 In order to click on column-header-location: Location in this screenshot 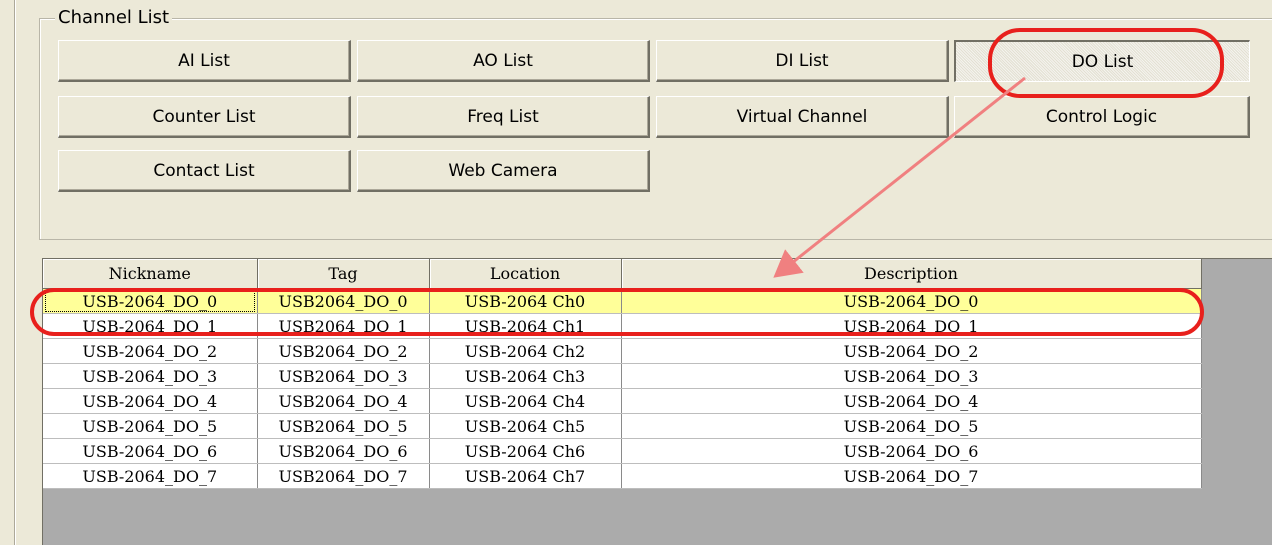, I will do `click(525, 274)`.